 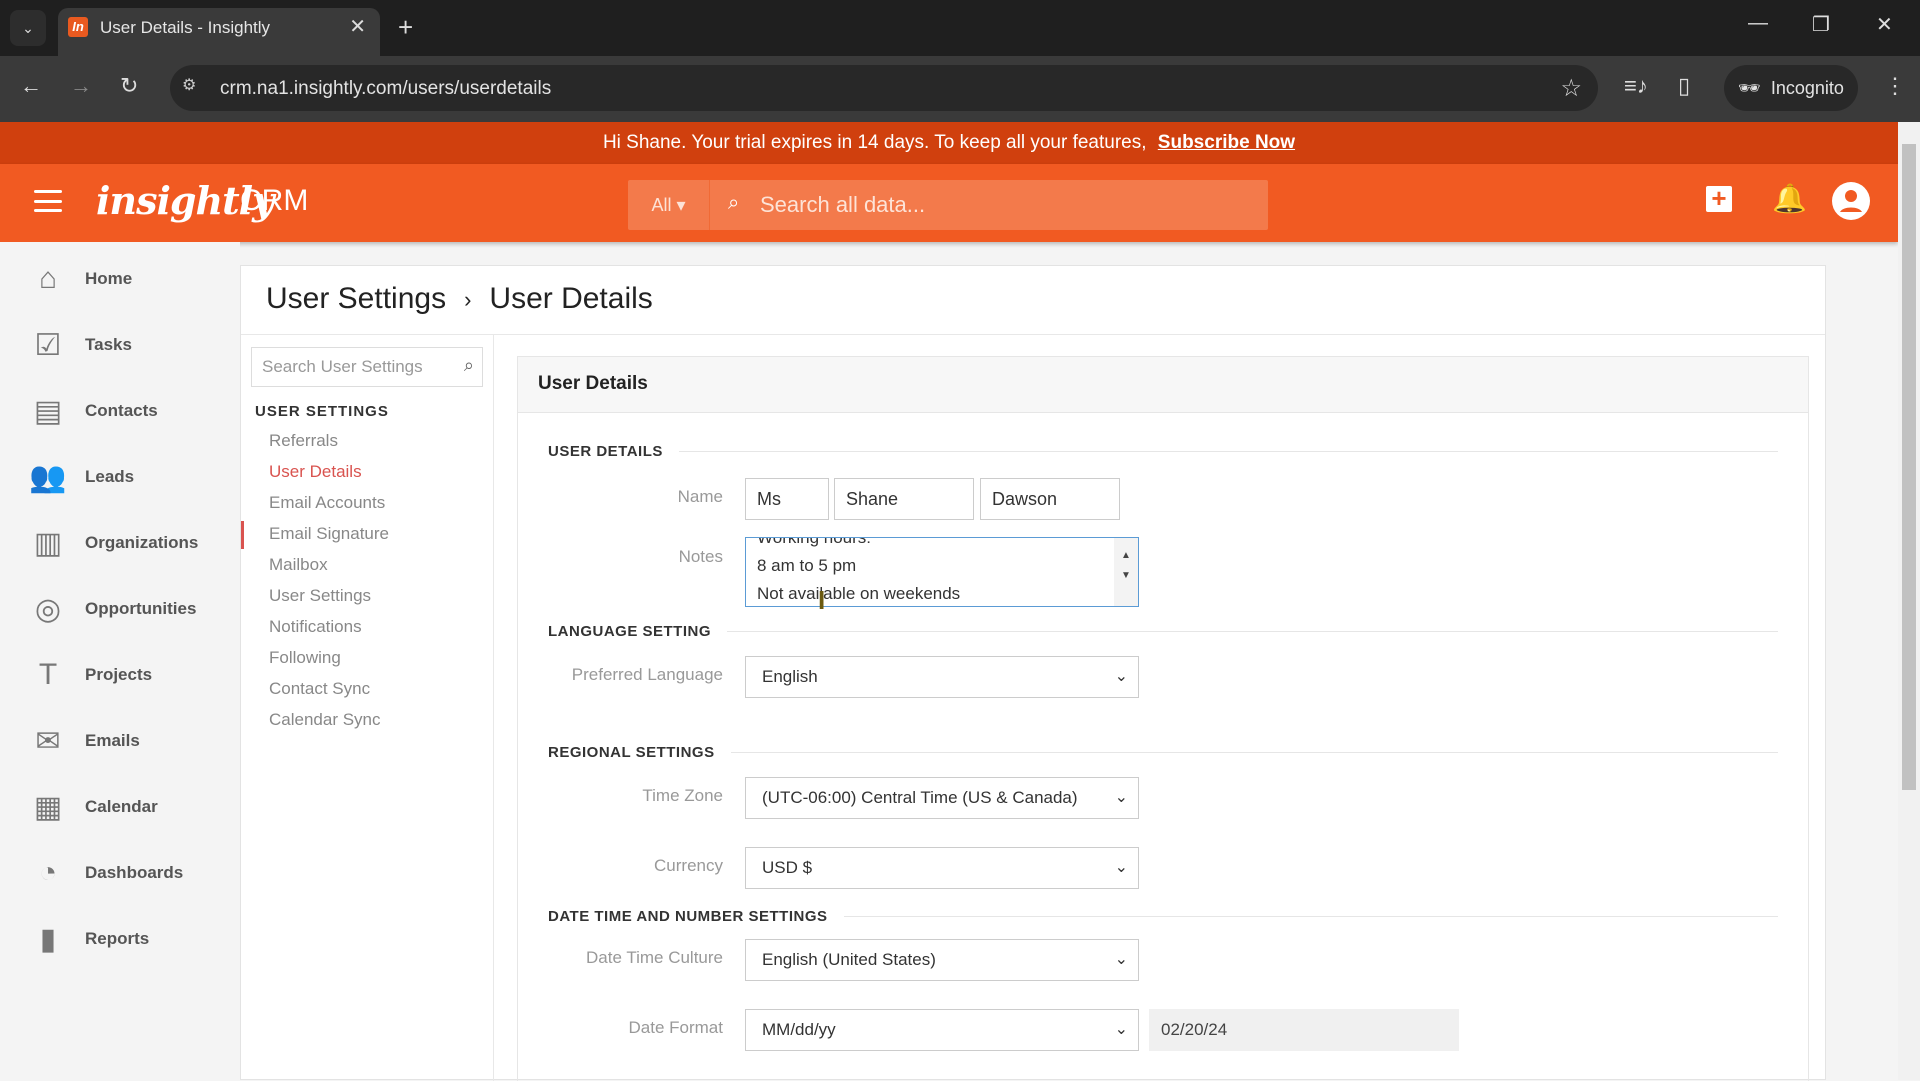 I want to click on minimize-button: —, so click(x=1758, y=23).